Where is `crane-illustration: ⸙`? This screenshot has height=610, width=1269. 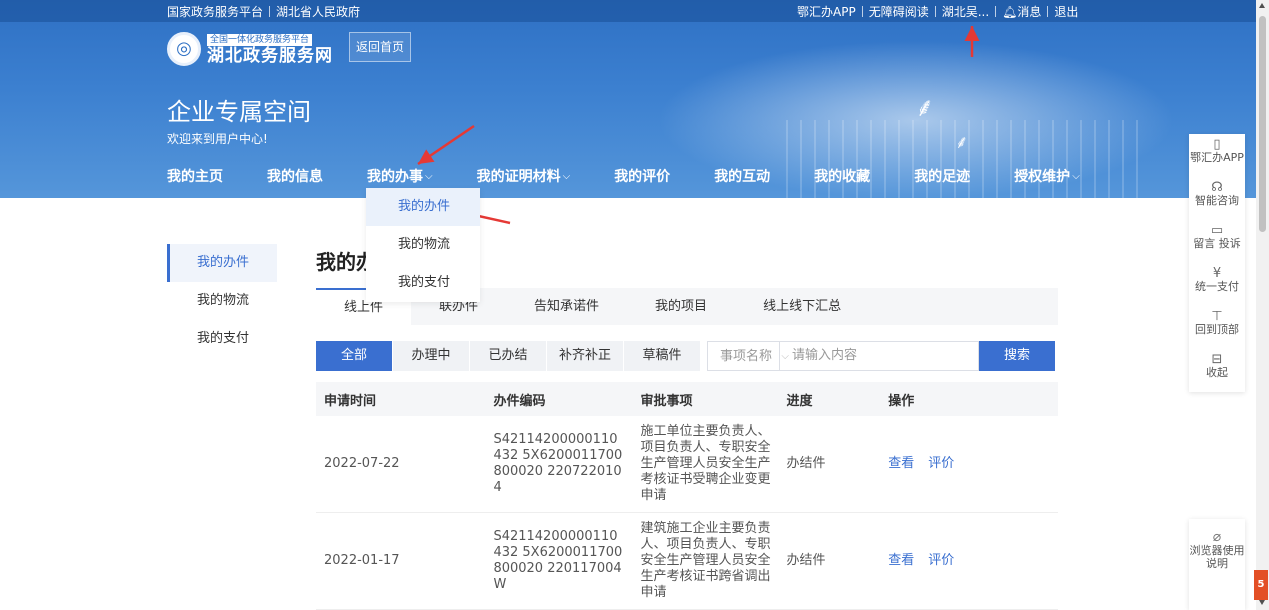 crane-illustration: ⸙ is located at coordinates (925, 108).